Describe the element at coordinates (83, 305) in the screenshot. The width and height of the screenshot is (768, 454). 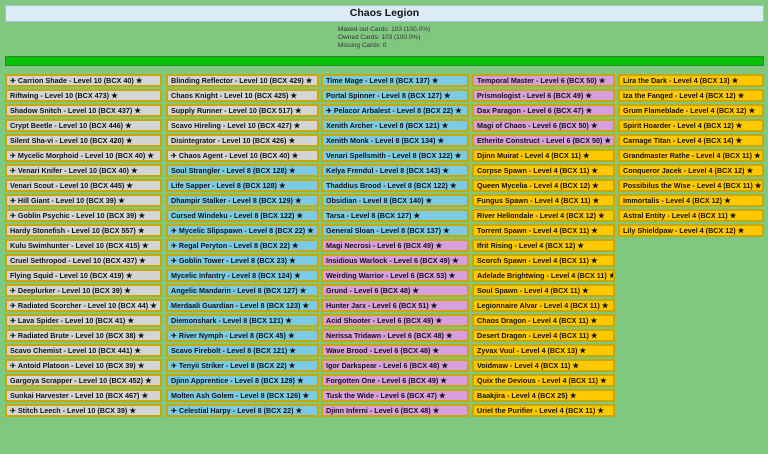
I see `card-entry: ✈ Radiated Scorcher - Level 10 (BCX 44) ★` at that location.